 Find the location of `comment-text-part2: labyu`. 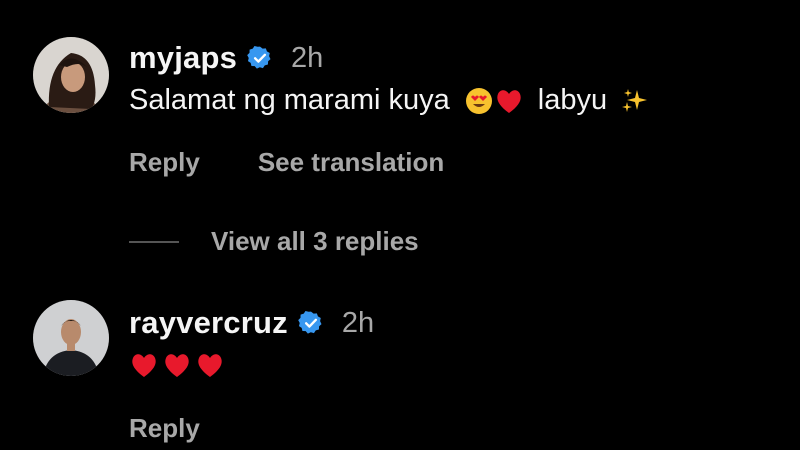

comment-text-part2: labyu is located at coordinates (572, 100).